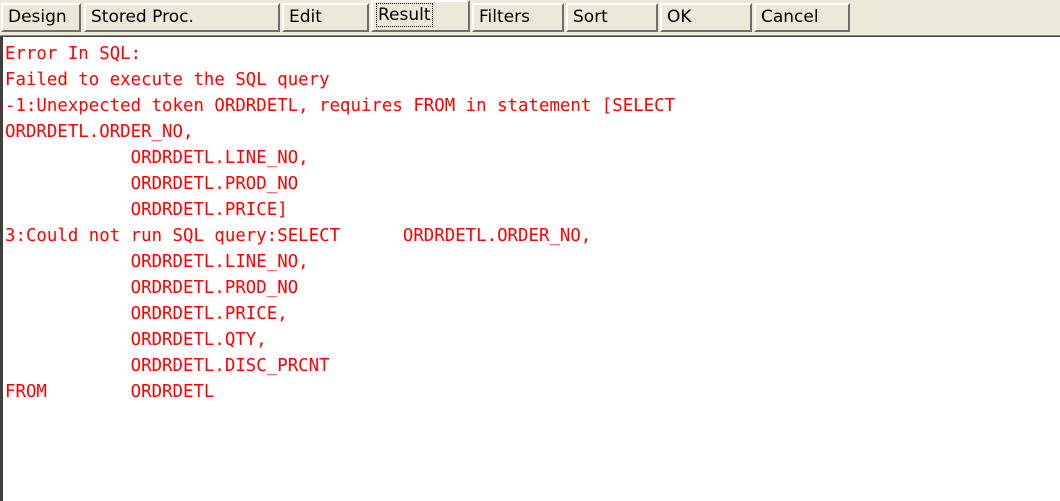 This screenshot has height=501, width=1060. Describe the element at coordinates (136, 340) in the screenshot. I see `error-line: ORDRDETL.QTY,` at that location.